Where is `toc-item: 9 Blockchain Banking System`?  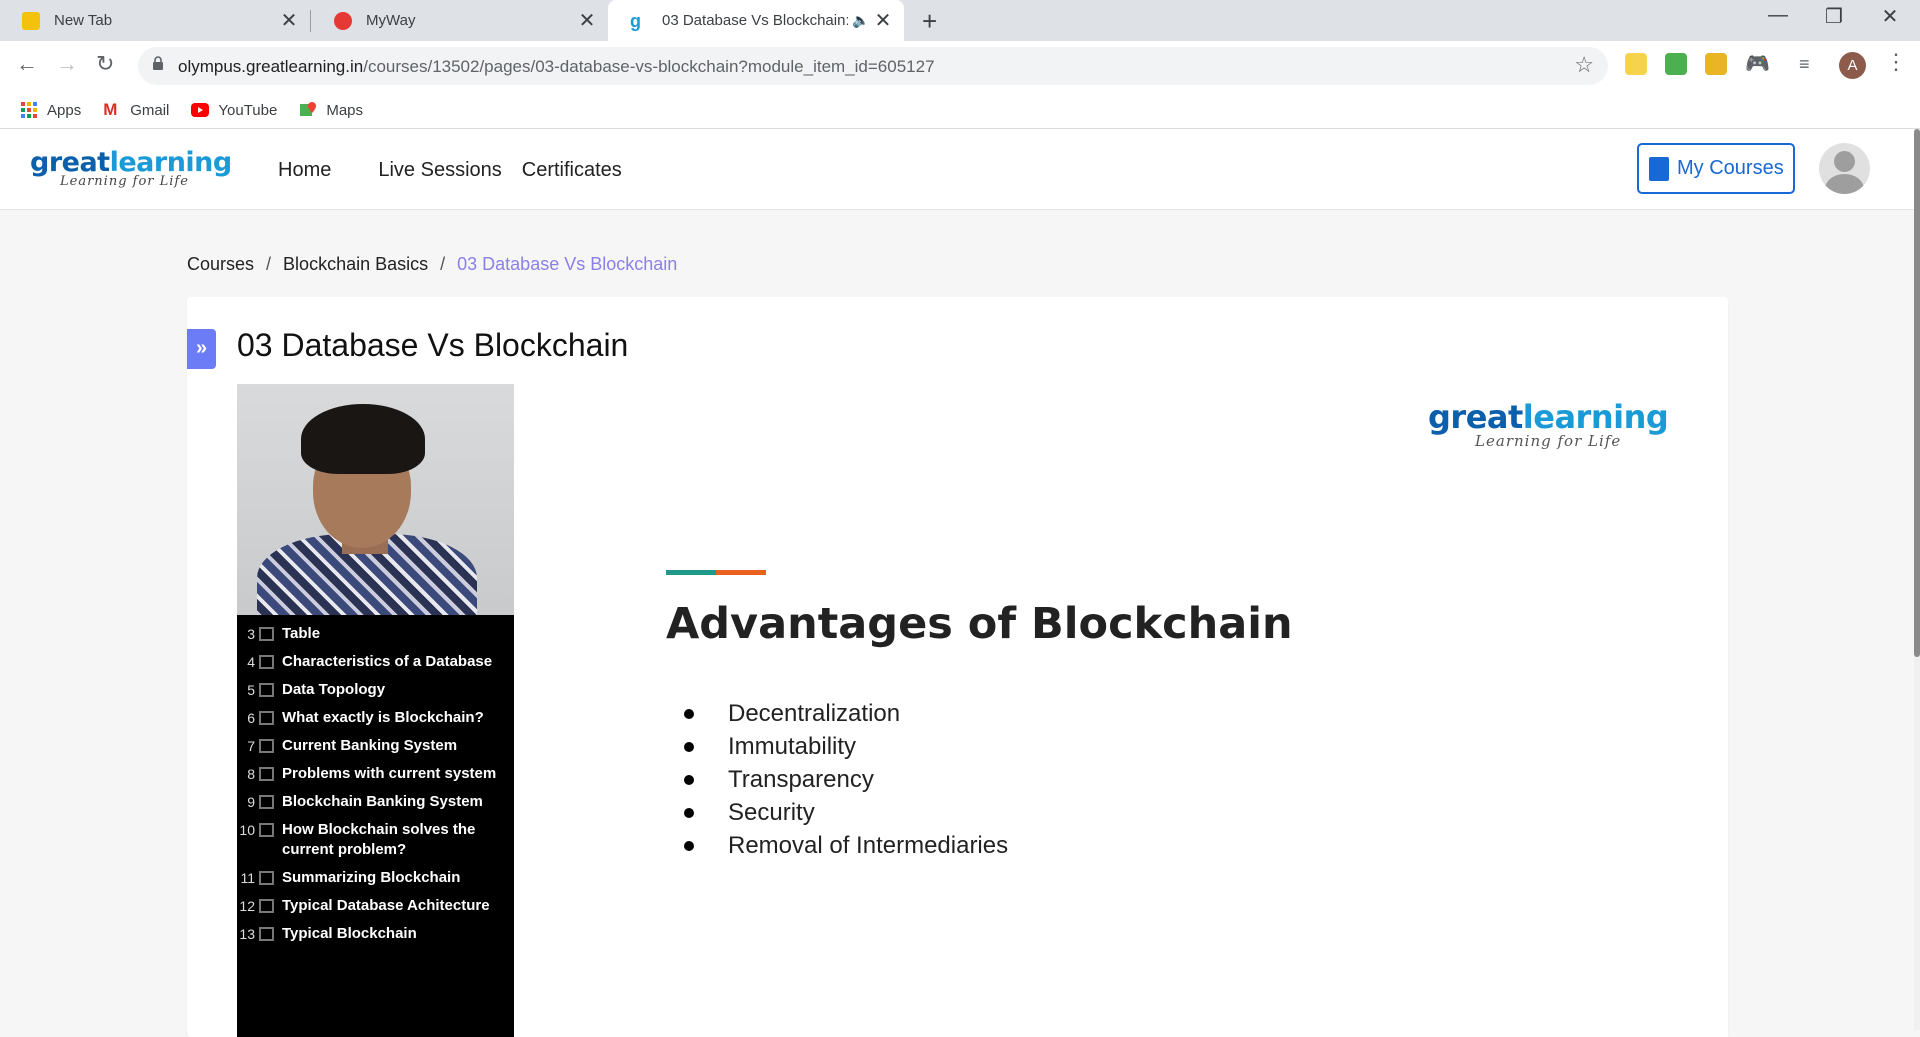 toc-item: 9 Blockchain Banking System is located at coordinates (375, 802).